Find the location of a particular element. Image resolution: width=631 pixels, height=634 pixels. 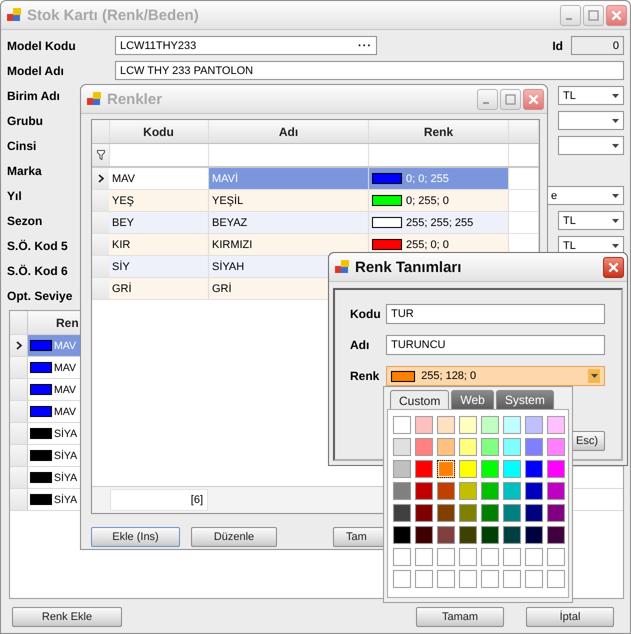

table-cell: YEŞ is located at coordinates (159, 200).